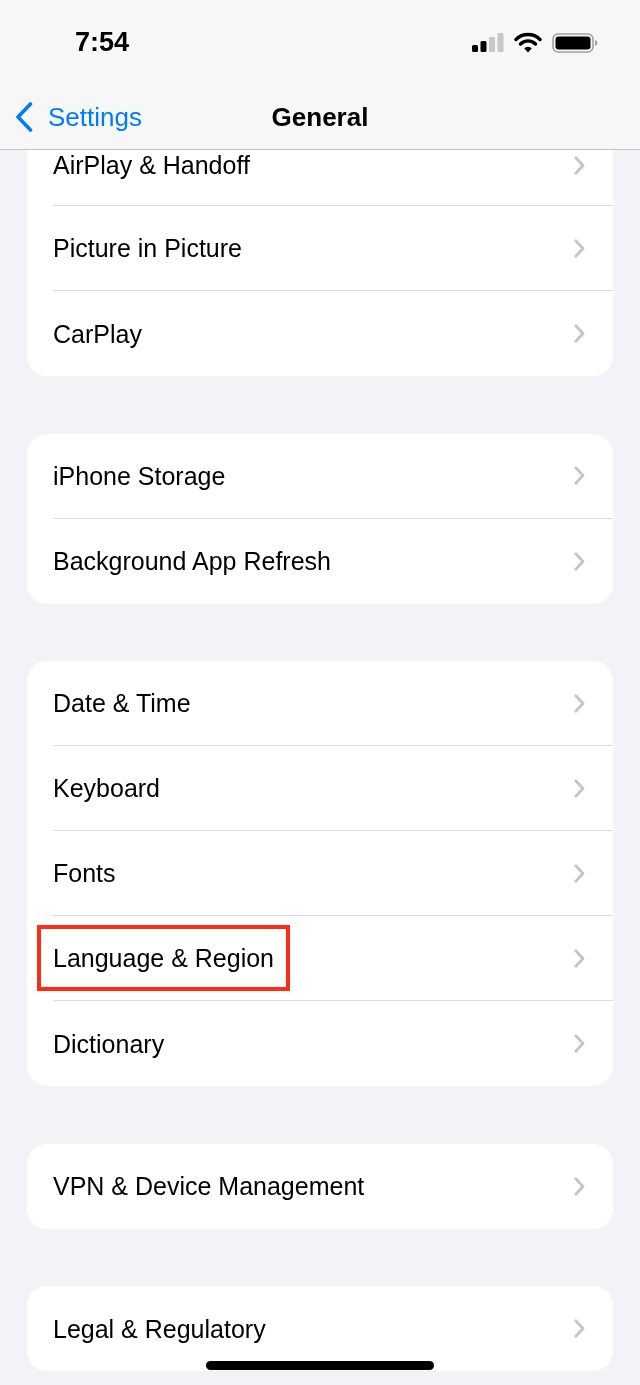 The height and width of the screenshot is (1385, 640). What do you see at coordinates (320, 703) in the screenshot?
I see `settings-row: Date & Time` at bounding box center [320, 703].